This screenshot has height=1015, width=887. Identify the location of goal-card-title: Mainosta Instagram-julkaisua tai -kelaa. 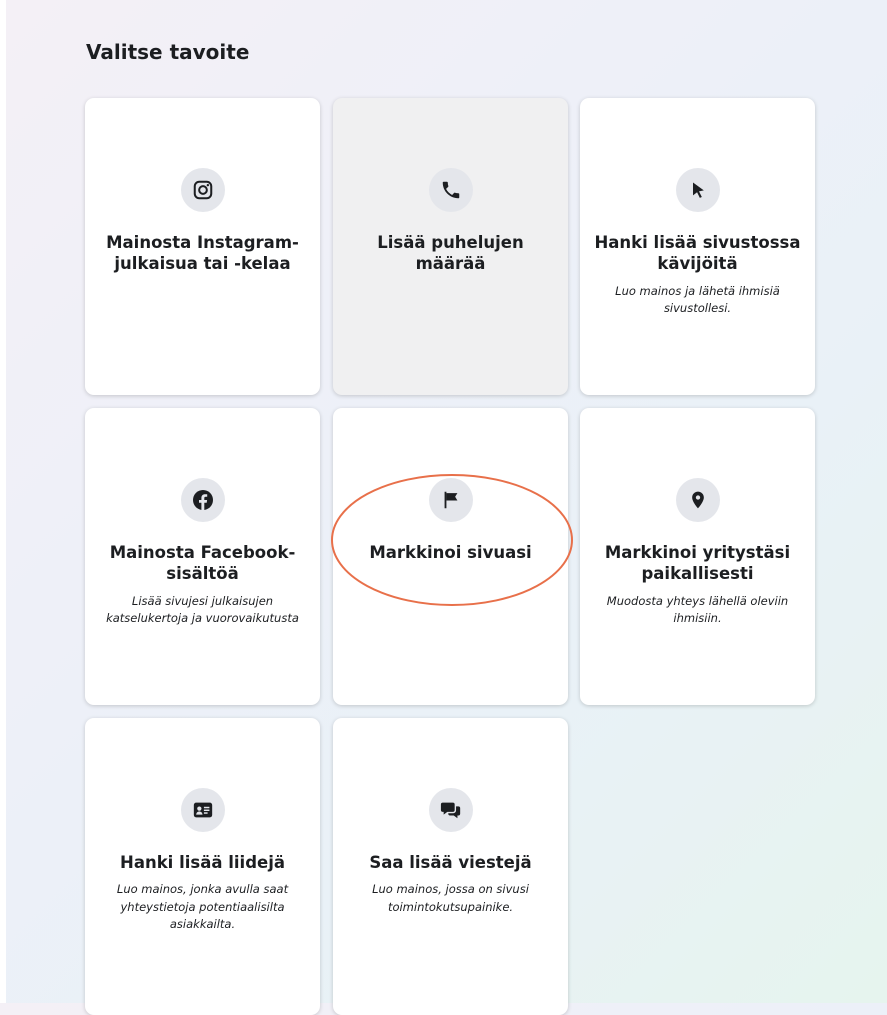
(202, 253).